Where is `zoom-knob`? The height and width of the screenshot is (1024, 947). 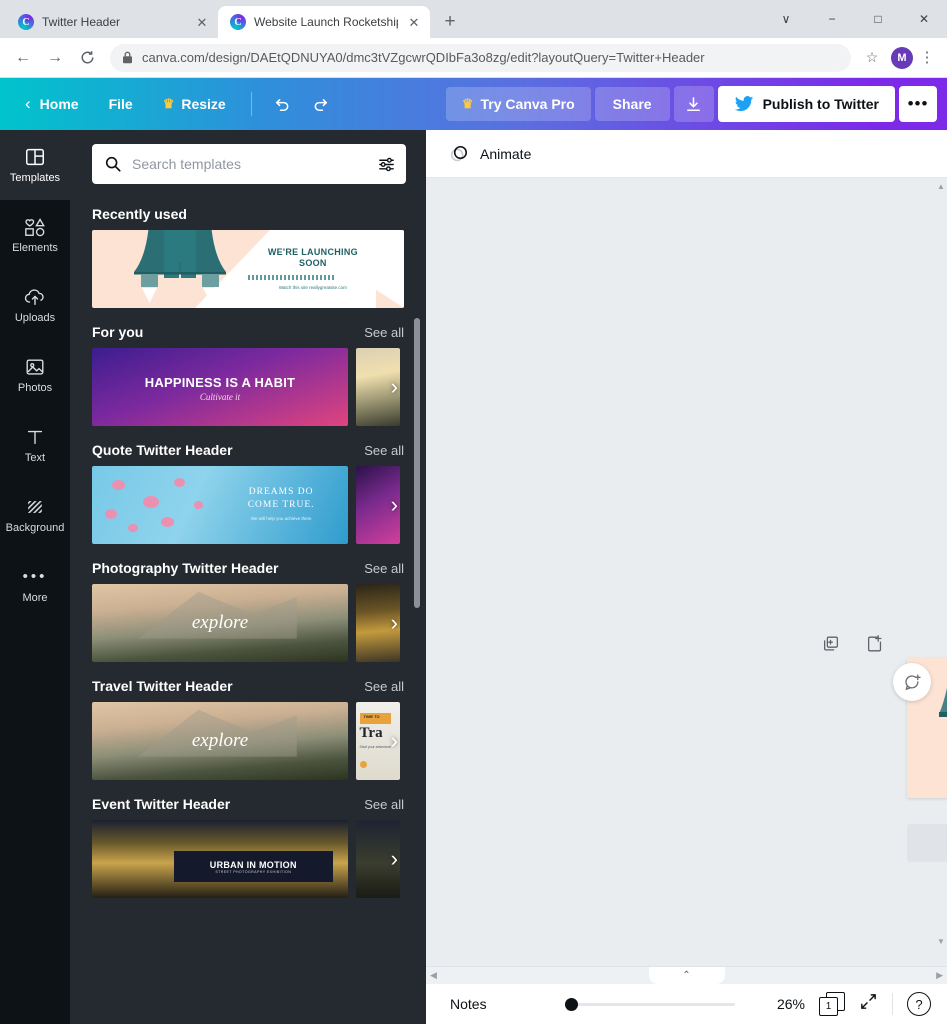 zoom-knob is located at coordinates (571, 1004).